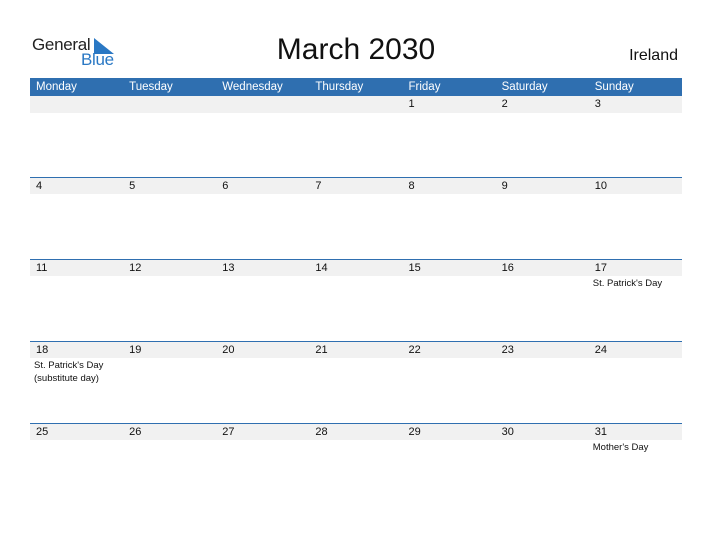 This screenshot has height=550, width=712. I want to click on event-row: Mother's Day, so click(356, 447).